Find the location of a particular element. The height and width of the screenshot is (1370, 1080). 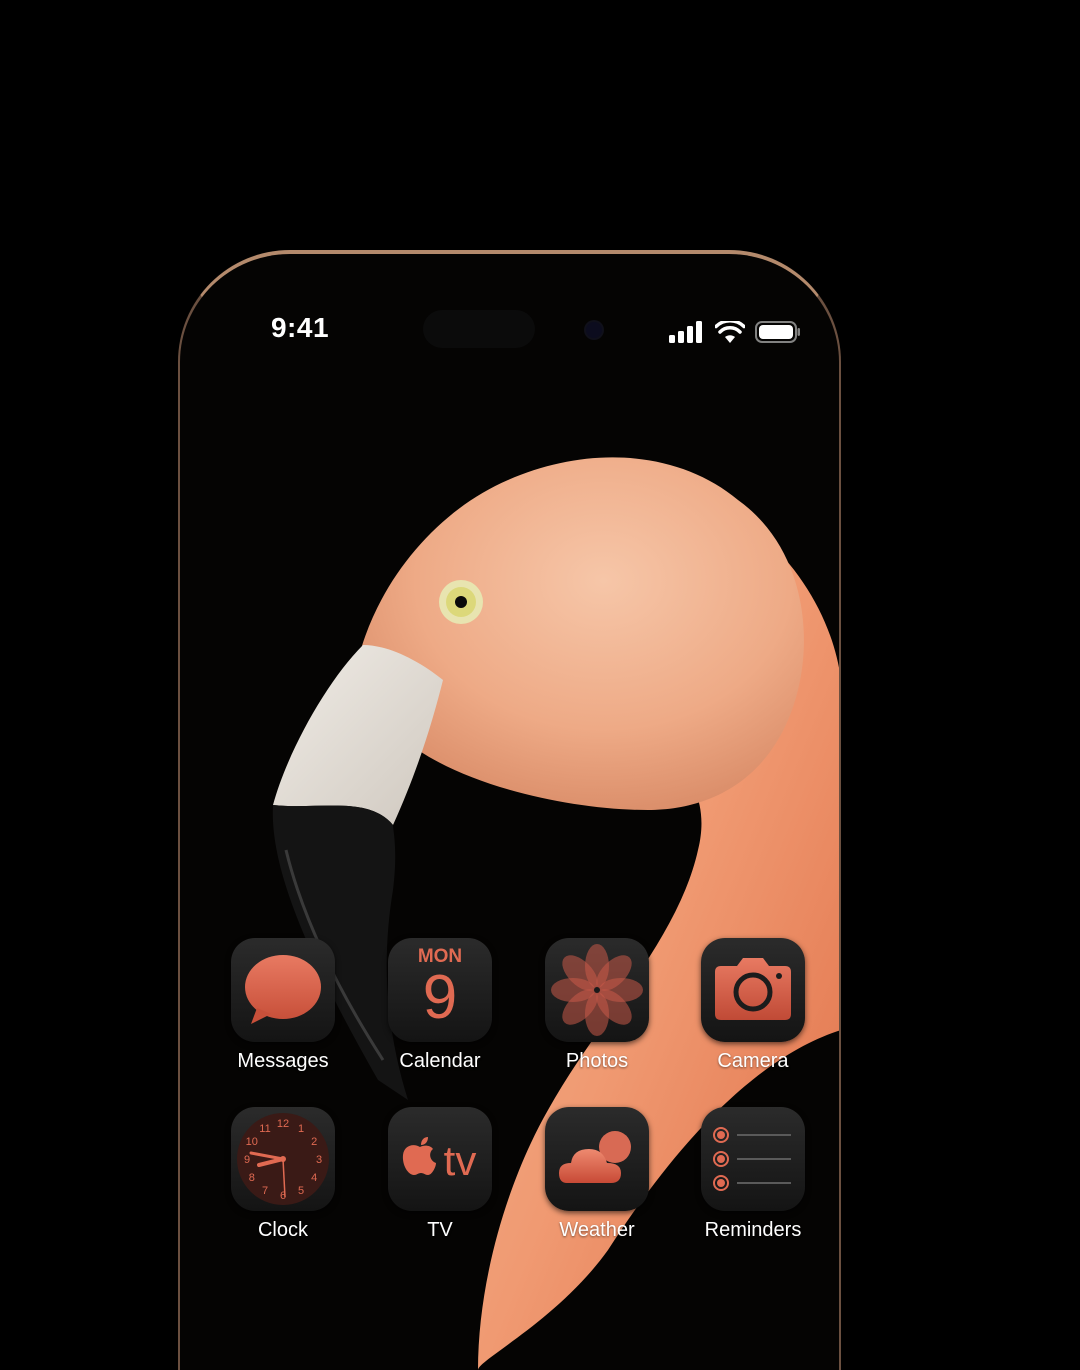

status-bar: 9:41 is located at coordinates (509, 330).